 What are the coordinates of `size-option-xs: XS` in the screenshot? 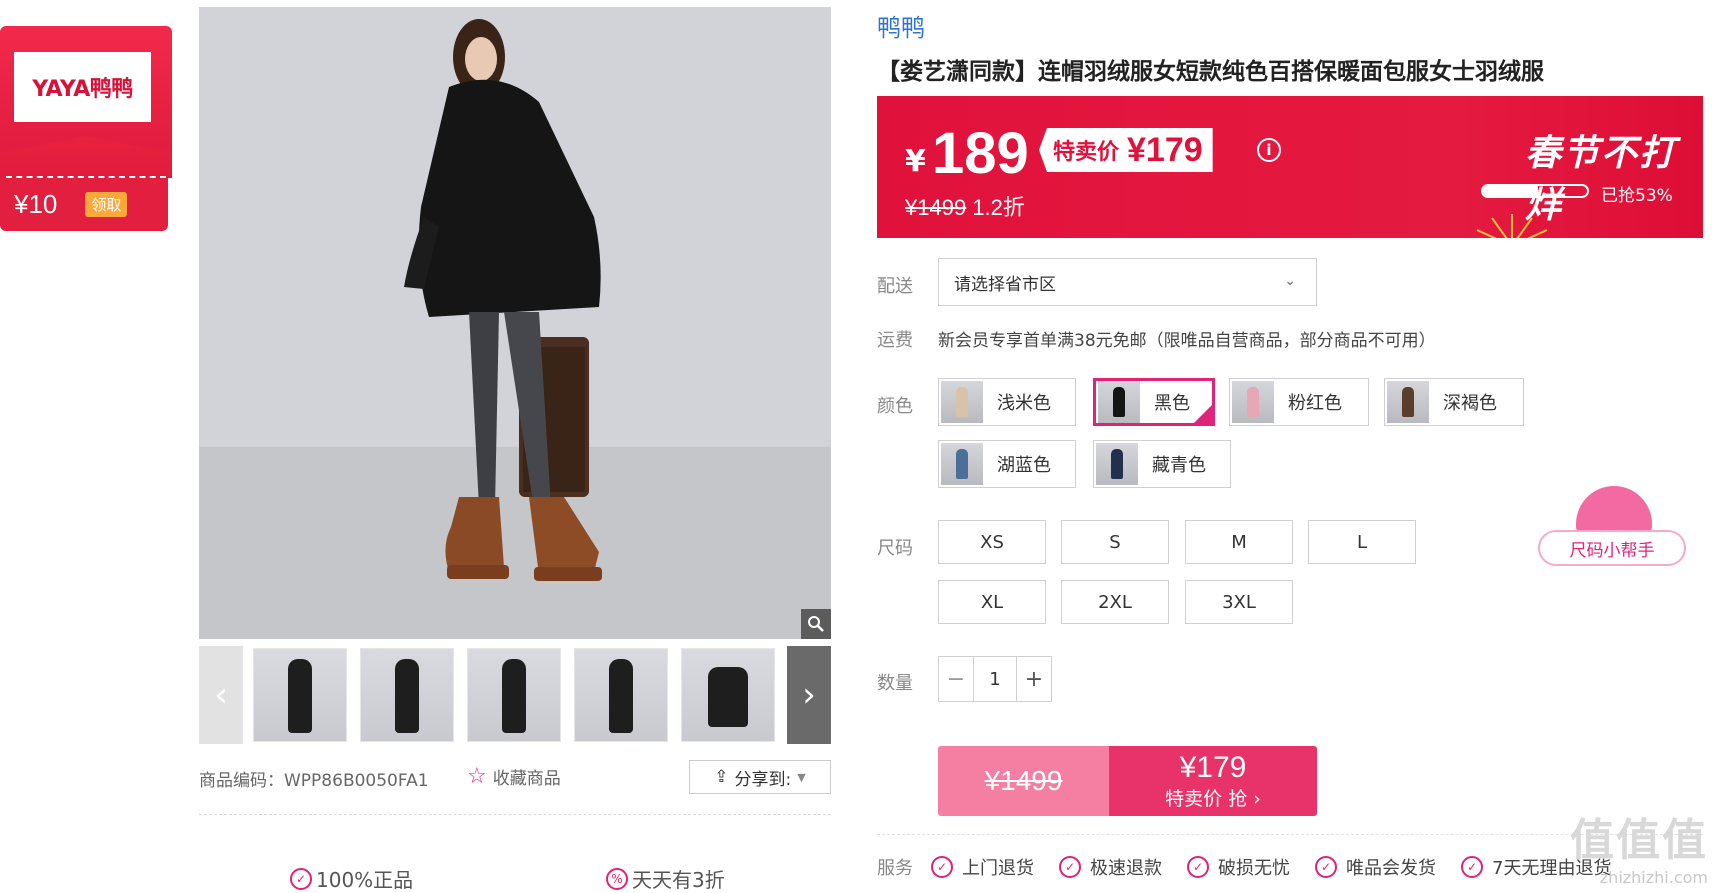 It's located at (992, 542).